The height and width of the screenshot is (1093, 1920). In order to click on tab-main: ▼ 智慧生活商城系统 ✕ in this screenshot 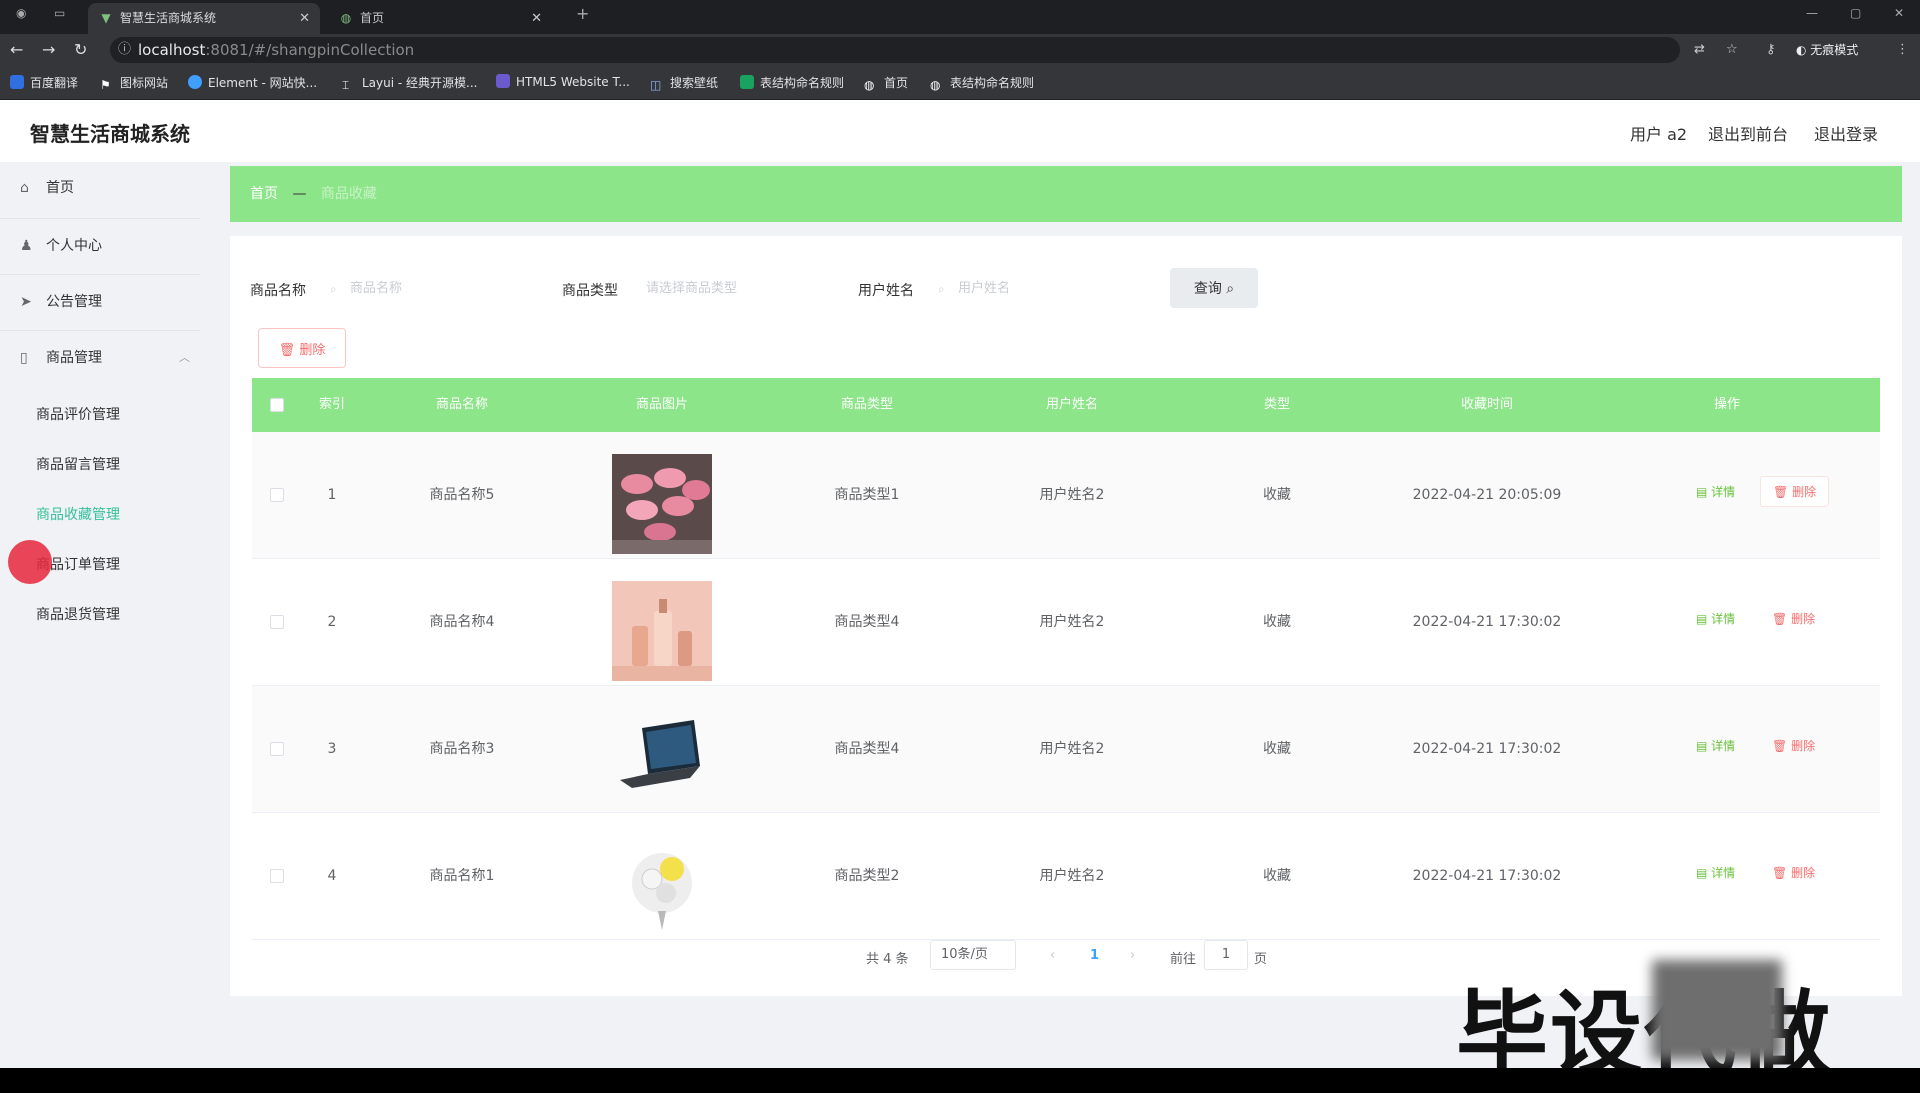, I will do `click(204, 18)`.